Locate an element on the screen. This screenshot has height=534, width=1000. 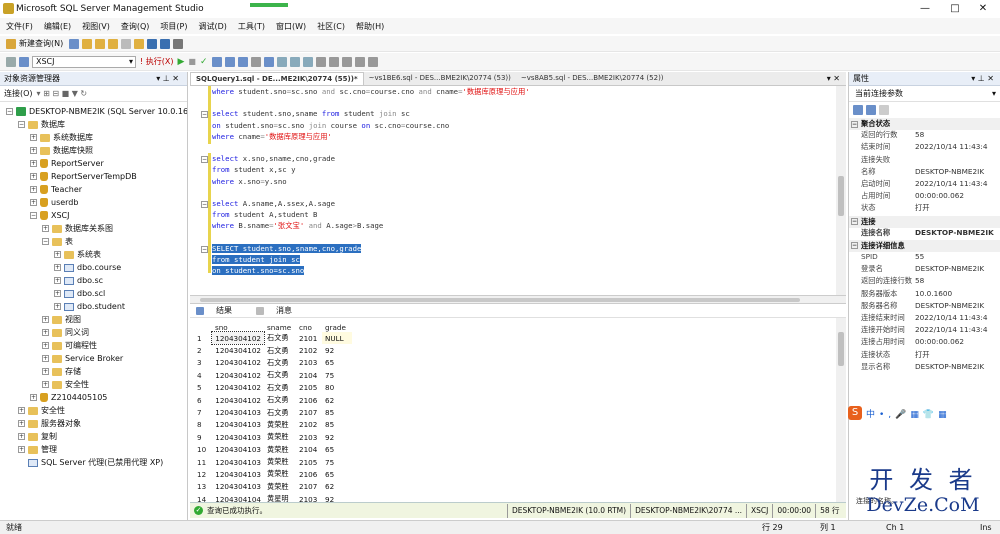
tree-node: + dbo.student is located at coordinates (93, 306).